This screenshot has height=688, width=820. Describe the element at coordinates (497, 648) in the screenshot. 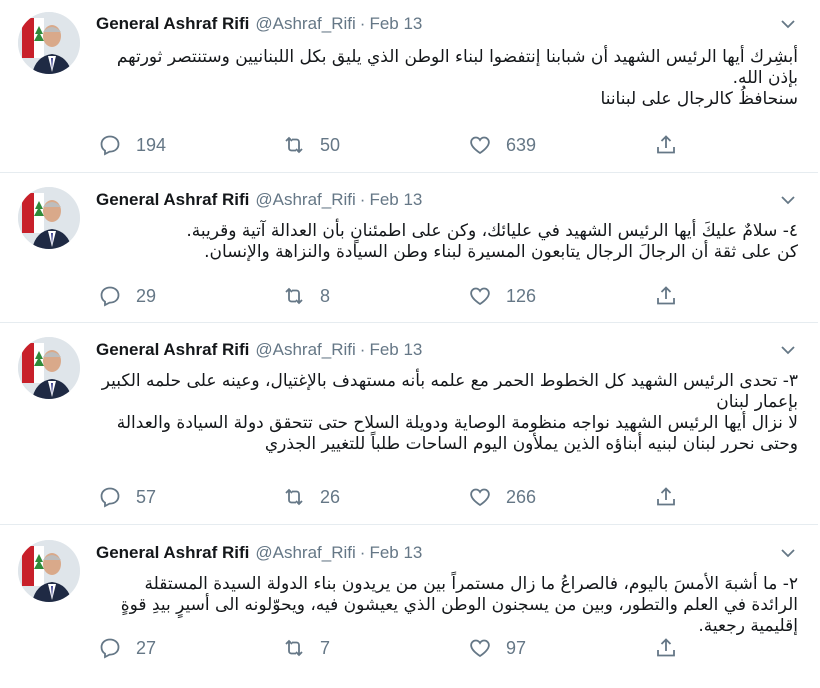

I see `like-button: 97` at that location.